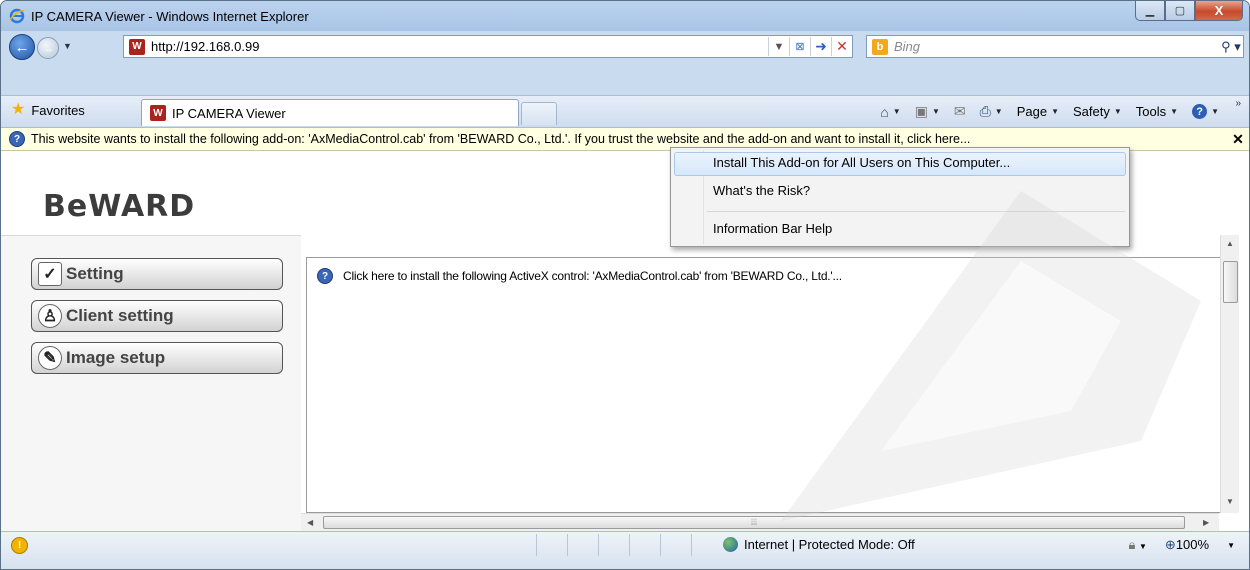 This screenshot has height=570, width=1250. Describe the element at coordinates (991, 111) in the screenshot. I see `print-button: ⎙ ▼` at that location.